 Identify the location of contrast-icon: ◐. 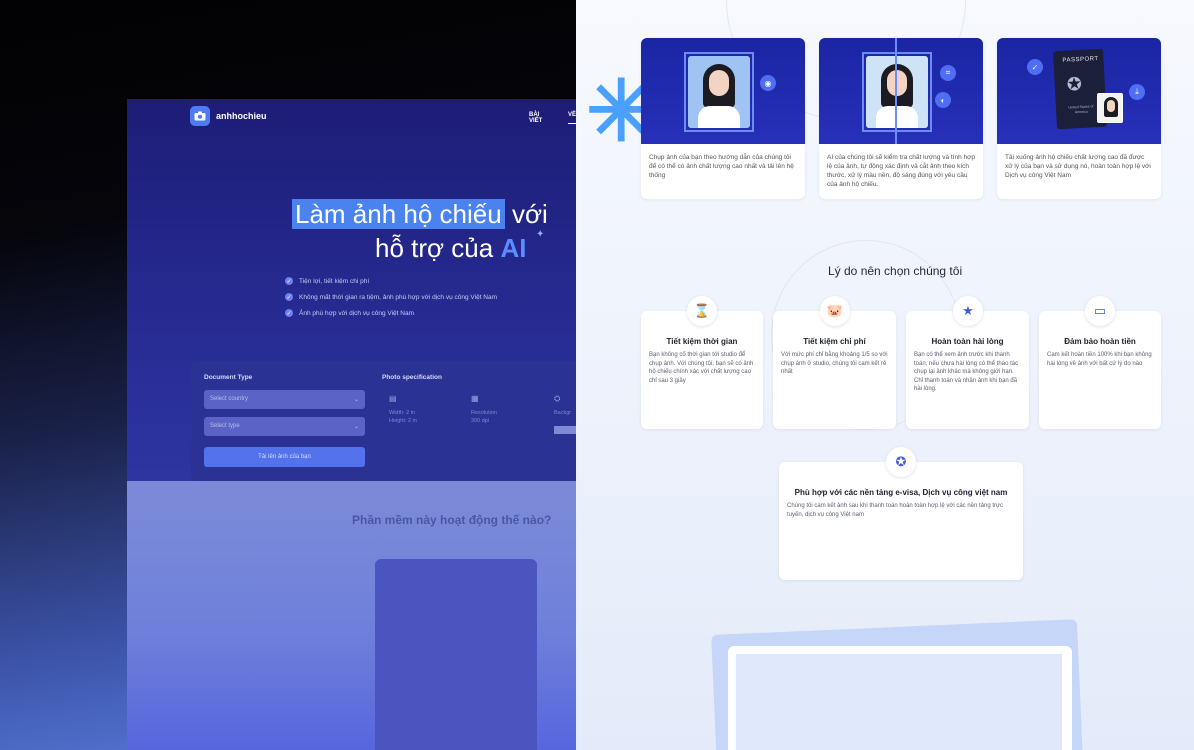
(943, 100).